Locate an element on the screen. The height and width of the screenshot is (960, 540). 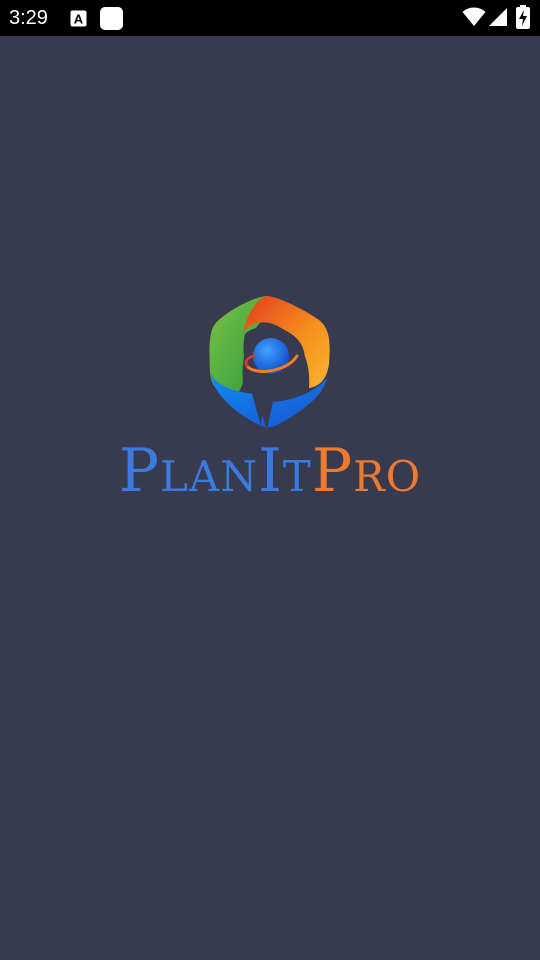
wifi-icon is located at coordinates (474, 16).